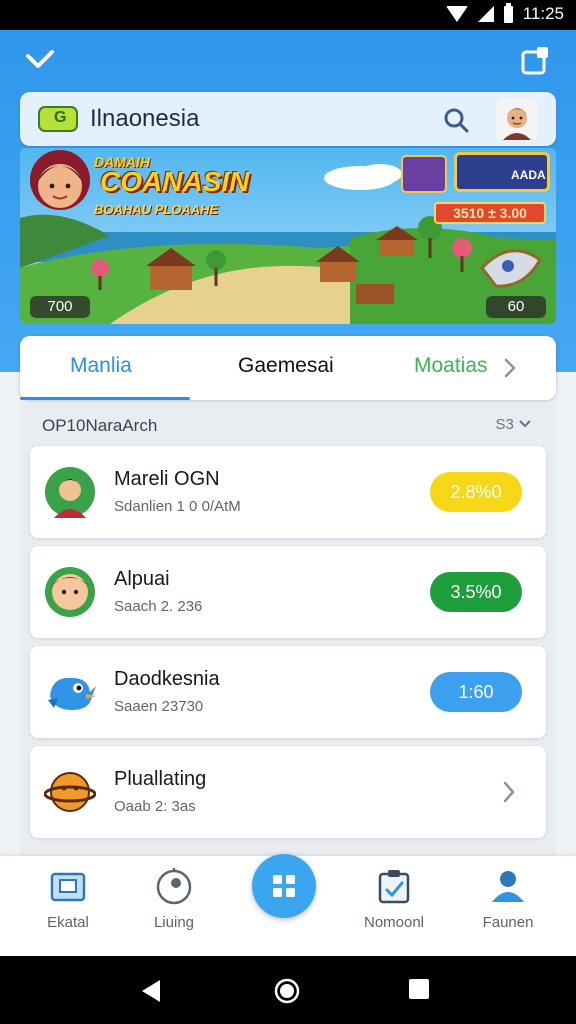  Describe the element at coordinates (68, 887) in the screenshot. I see `box-icon` at that location.